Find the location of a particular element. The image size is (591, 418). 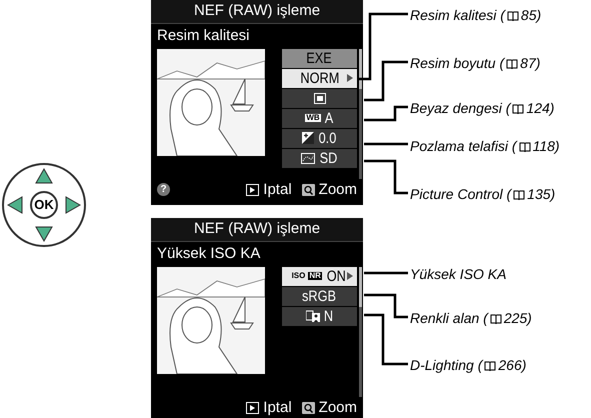

menu-option: SD is located at coordinates (319, 158).